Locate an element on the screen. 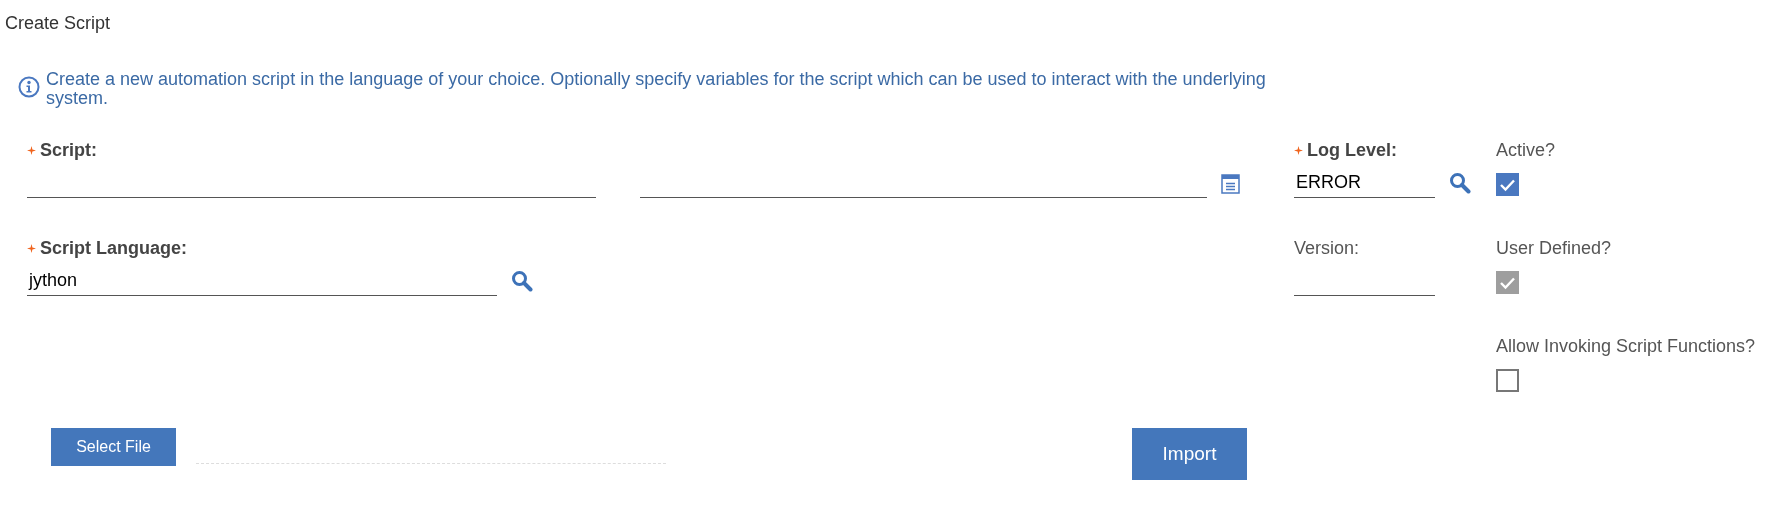 This screenshot has height=505, width=1788. input-field: jython is located at coordinates (262, 281).